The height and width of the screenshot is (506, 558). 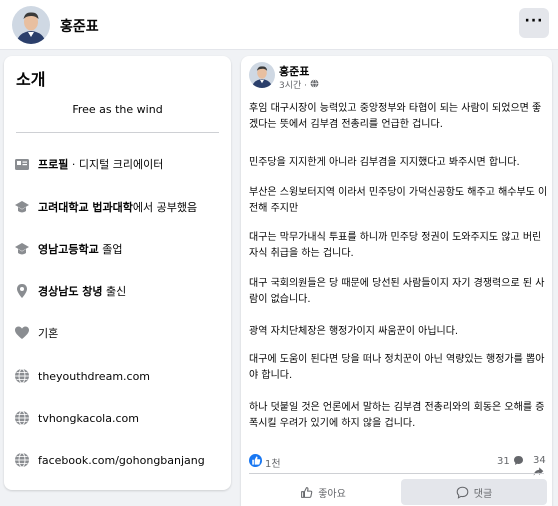 I want to click on post-time-text: 3시간 ·, so click(x=293, y=84).